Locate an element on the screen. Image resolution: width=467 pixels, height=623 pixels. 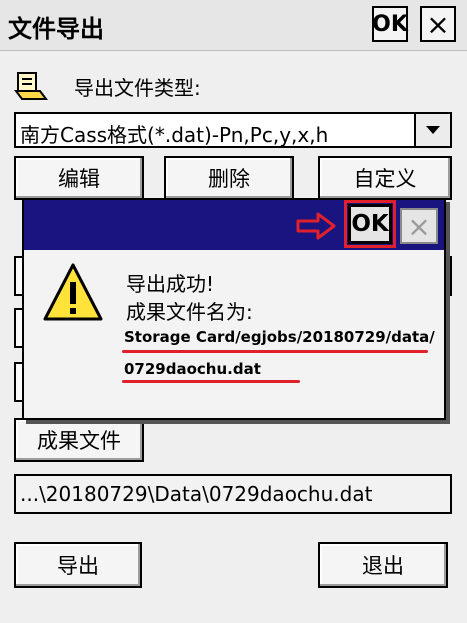
arrow-right-icon is located at coordinates (316, 226).